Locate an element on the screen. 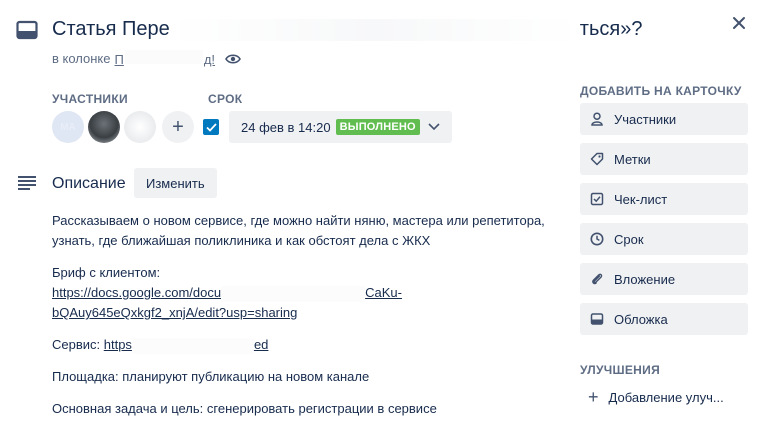 This screenshot has width=762, height=426. cover-icon is located at coordinates (597, 319).